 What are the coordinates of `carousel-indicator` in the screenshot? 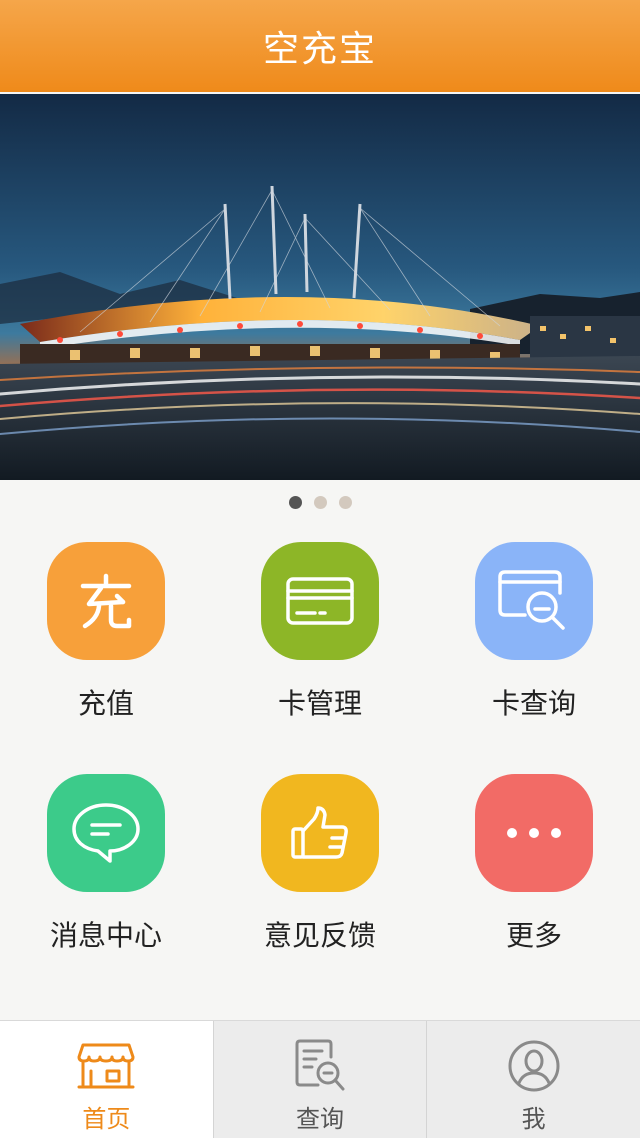 It's located at (320, 503).